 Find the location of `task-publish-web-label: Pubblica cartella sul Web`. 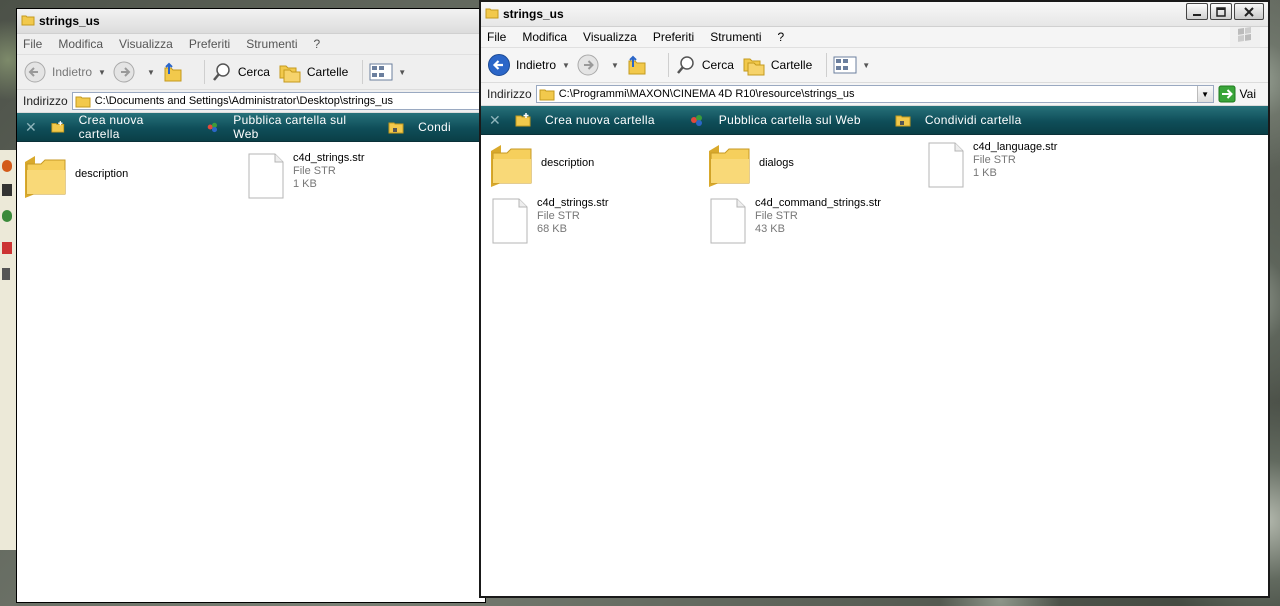

task-publish-web-label: Pubblica cartella sul Web is located at coordinates (290, 127).